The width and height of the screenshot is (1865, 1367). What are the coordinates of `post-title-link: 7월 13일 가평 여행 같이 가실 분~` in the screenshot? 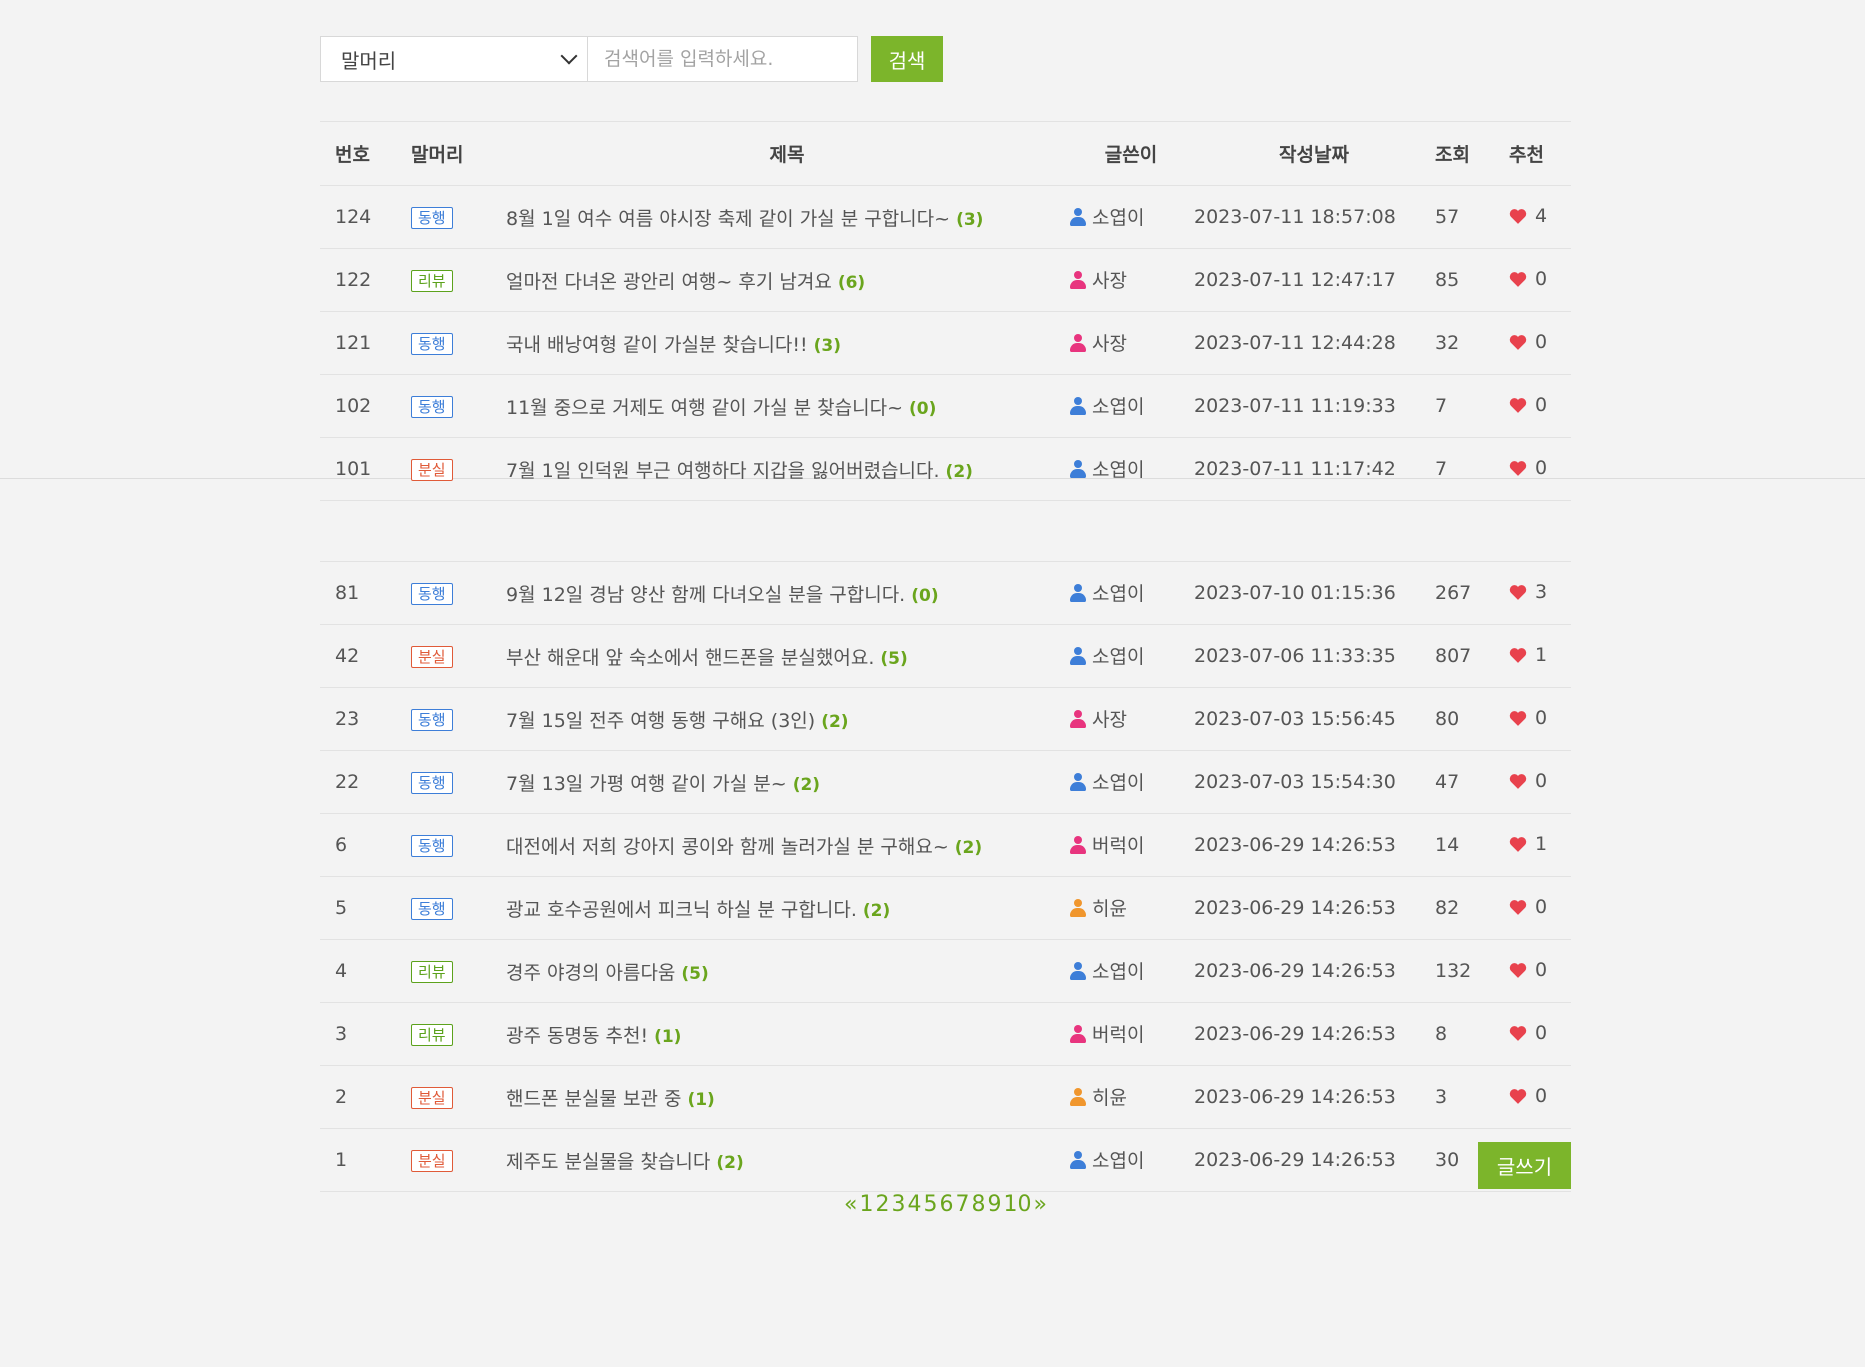 It's located at (646, 784).